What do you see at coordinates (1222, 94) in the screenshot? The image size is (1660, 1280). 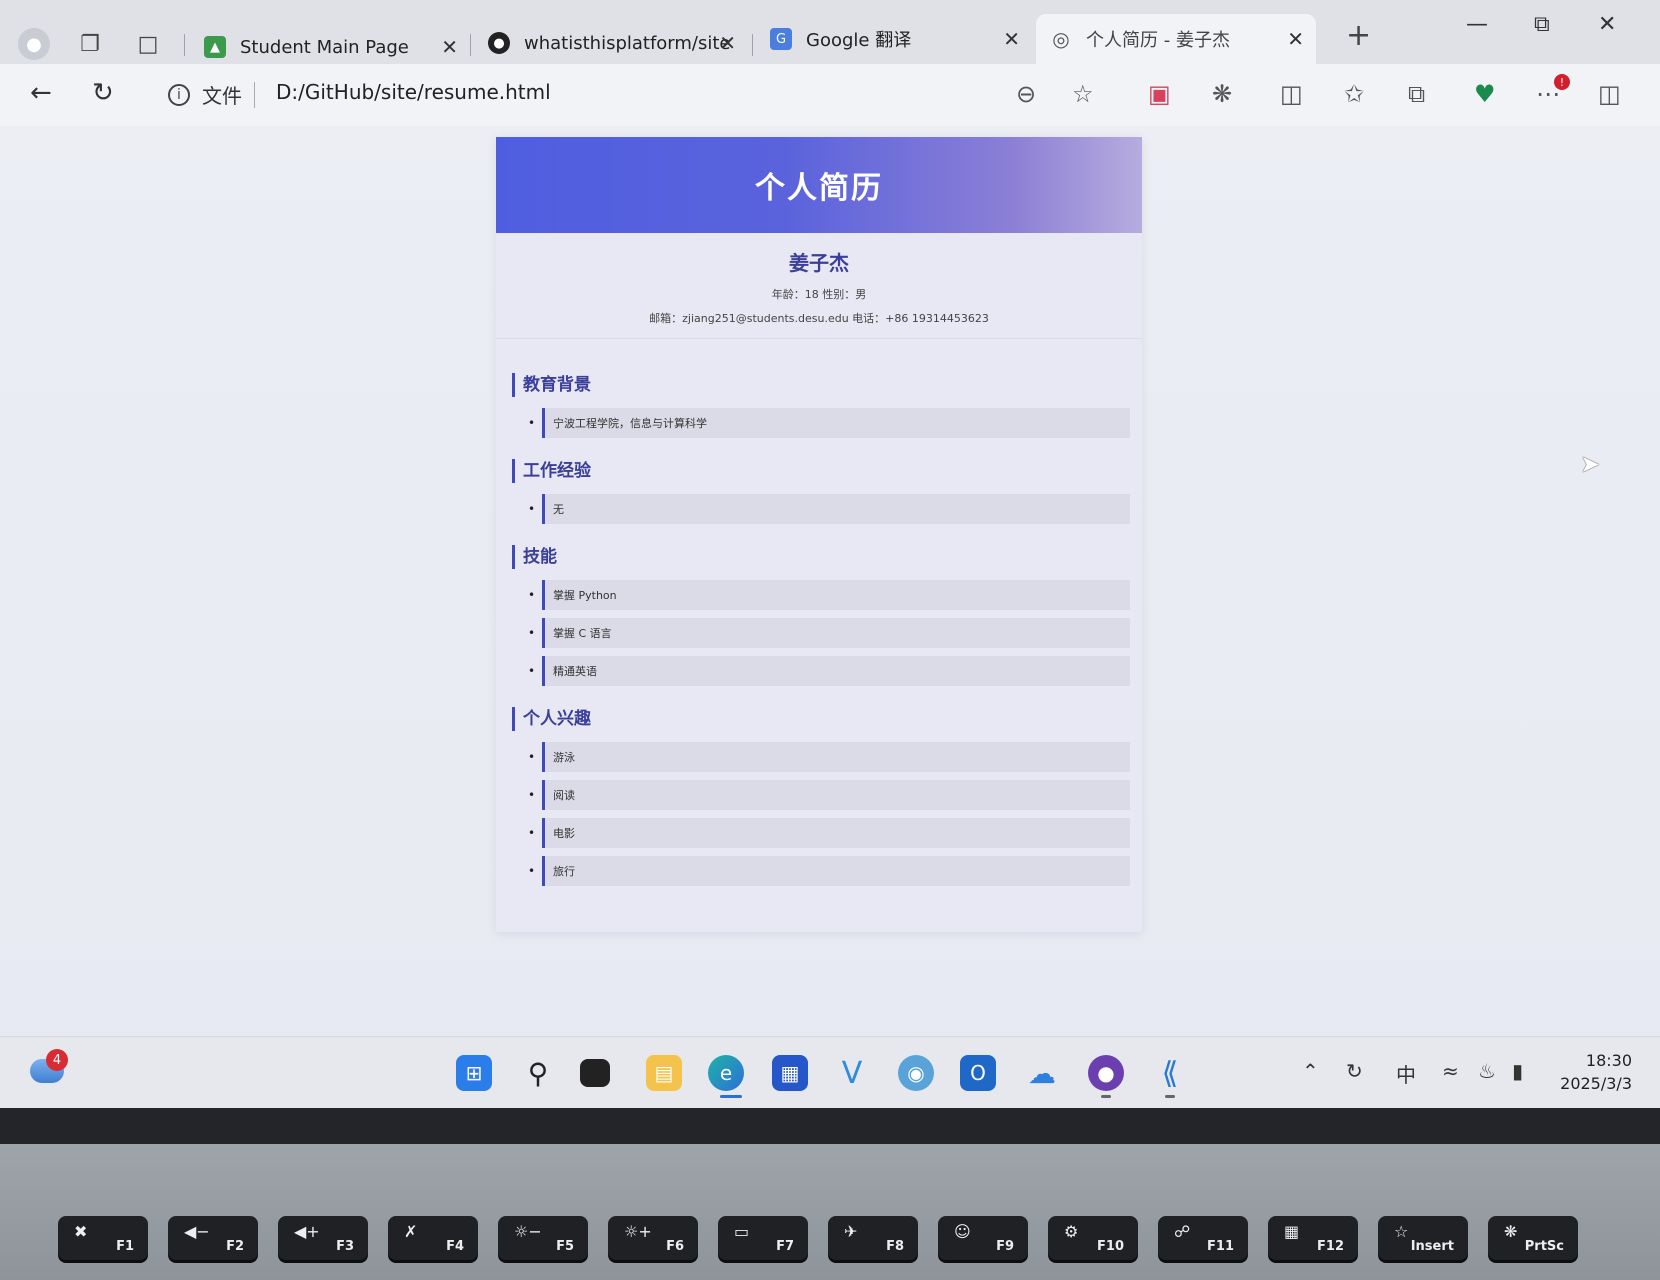 I see `extensions-icon: ❋` at bounding box center [1222, 94].